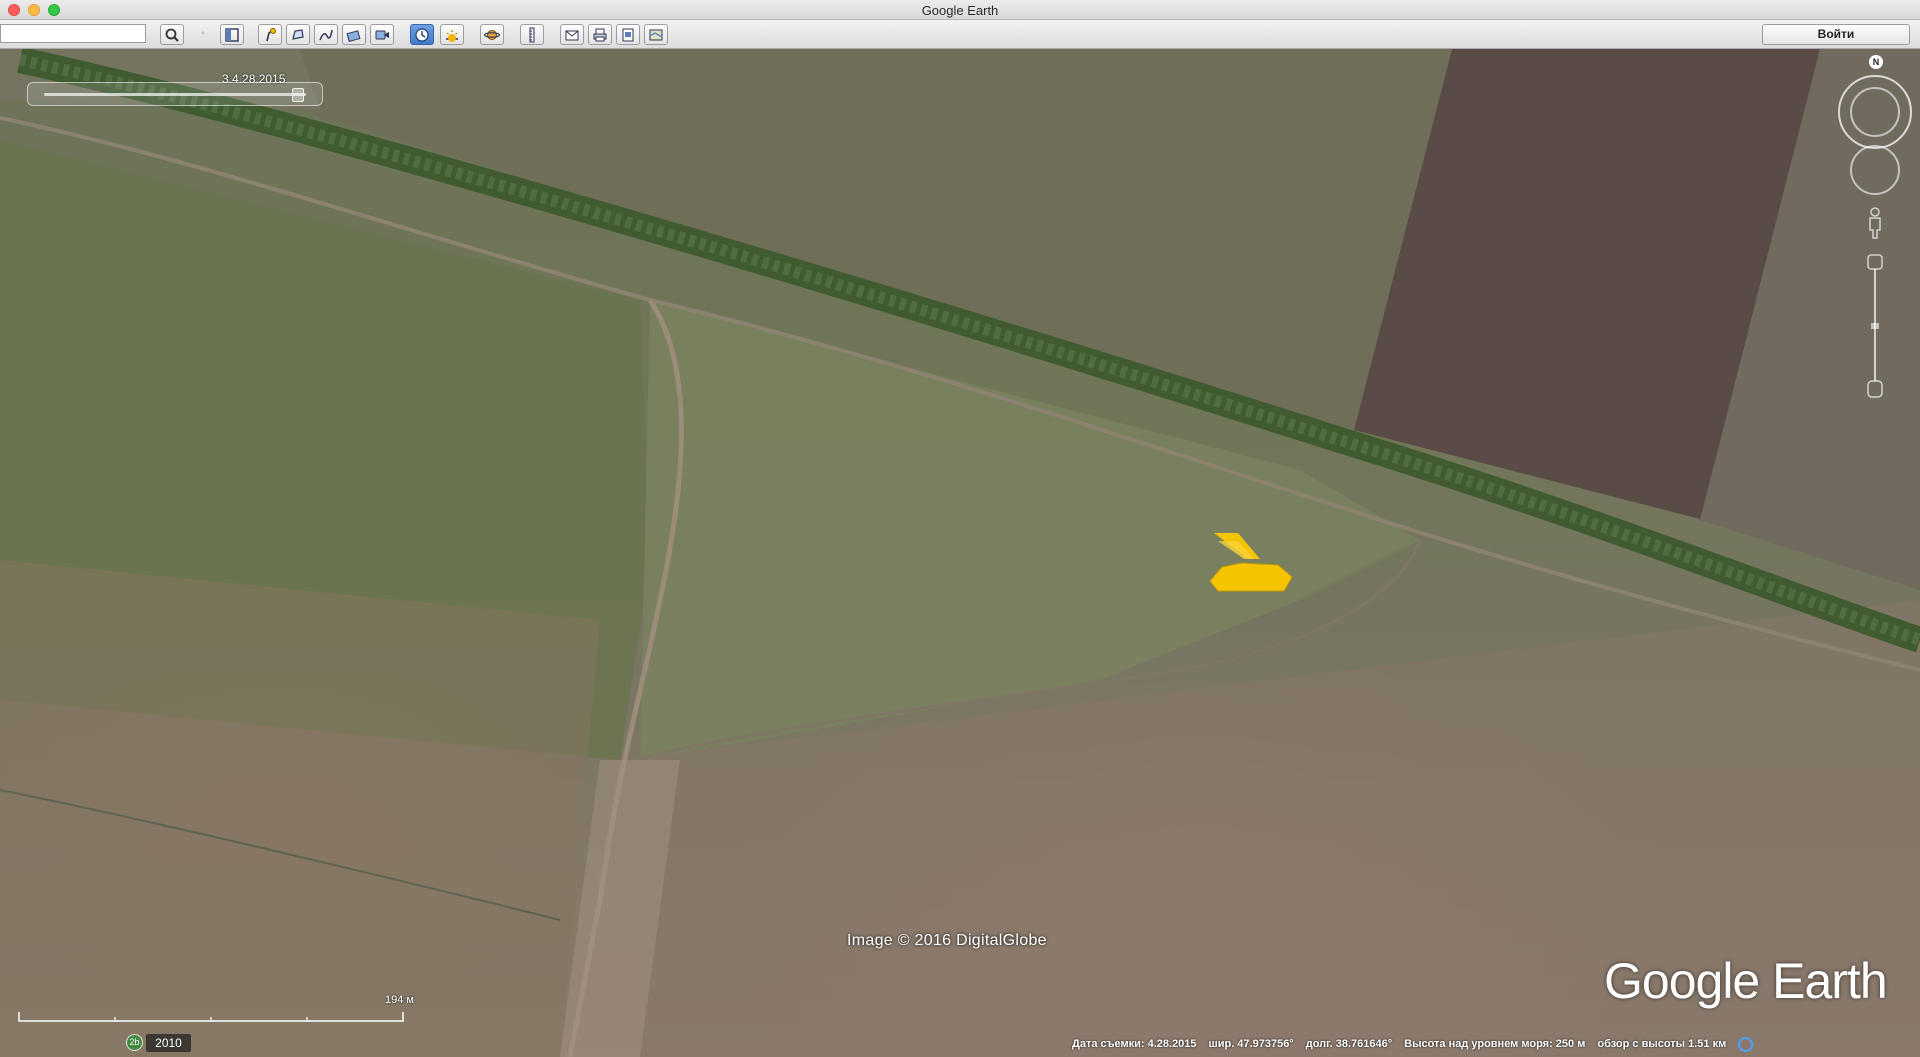 This screenshot has height=1057, width=1920. I want to click on sunlight-button, so click(452, 34).